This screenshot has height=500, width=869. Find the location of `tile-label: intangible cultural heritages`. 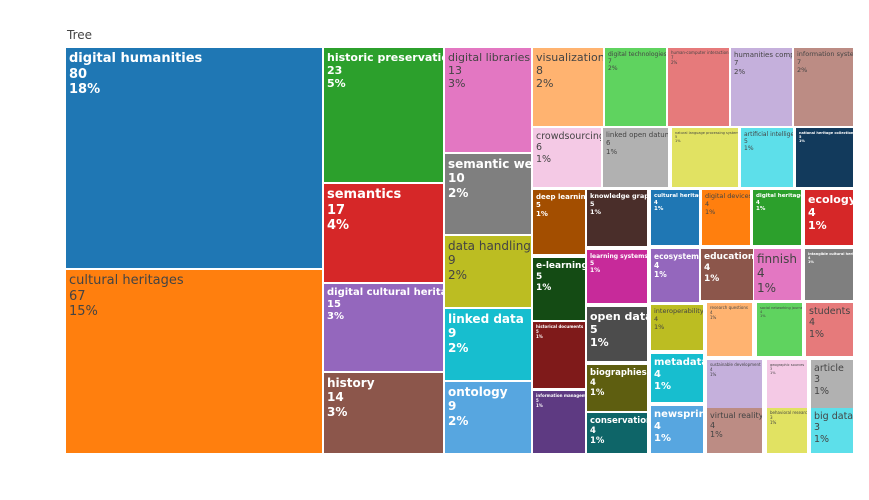

tile-label: intangible cultural heritages is located at coordinates (830, 254).